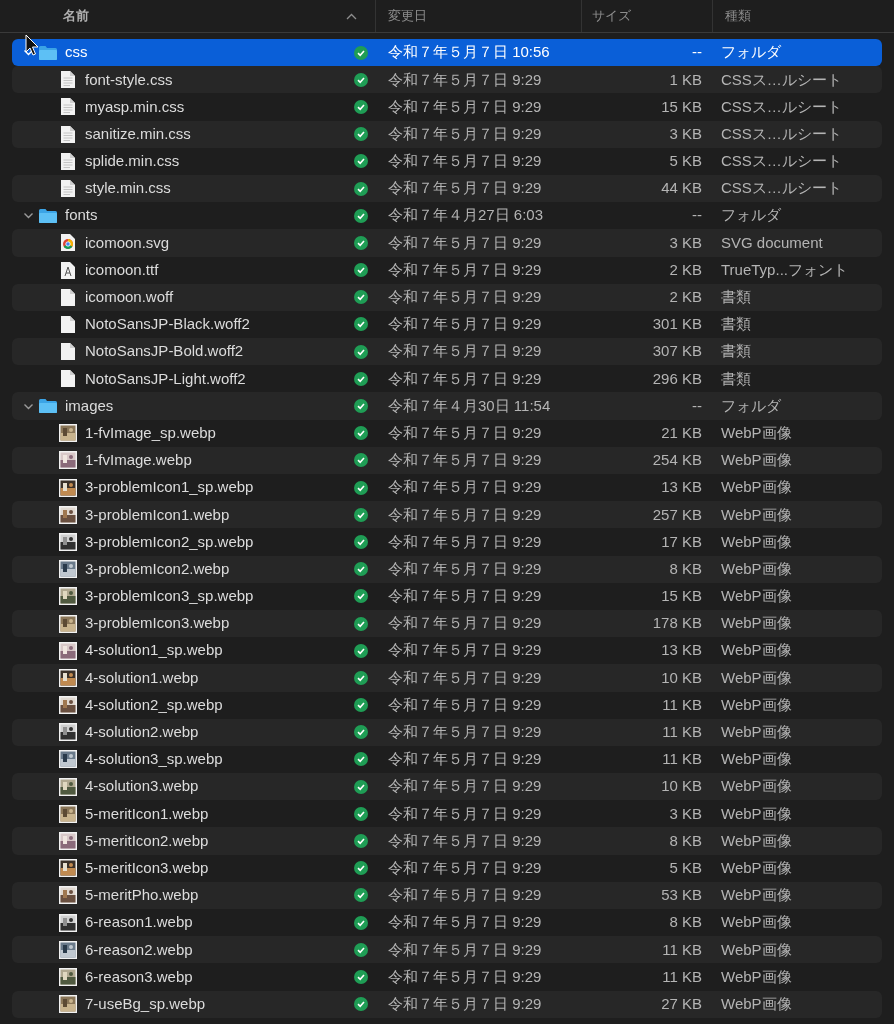  Describe the element at coordinates (447, 433) in the screenshot. I see `file-row: 1-fvImage_sp.webp 令和７年５月７日 9:29 21 KB WebP画像` at that location.